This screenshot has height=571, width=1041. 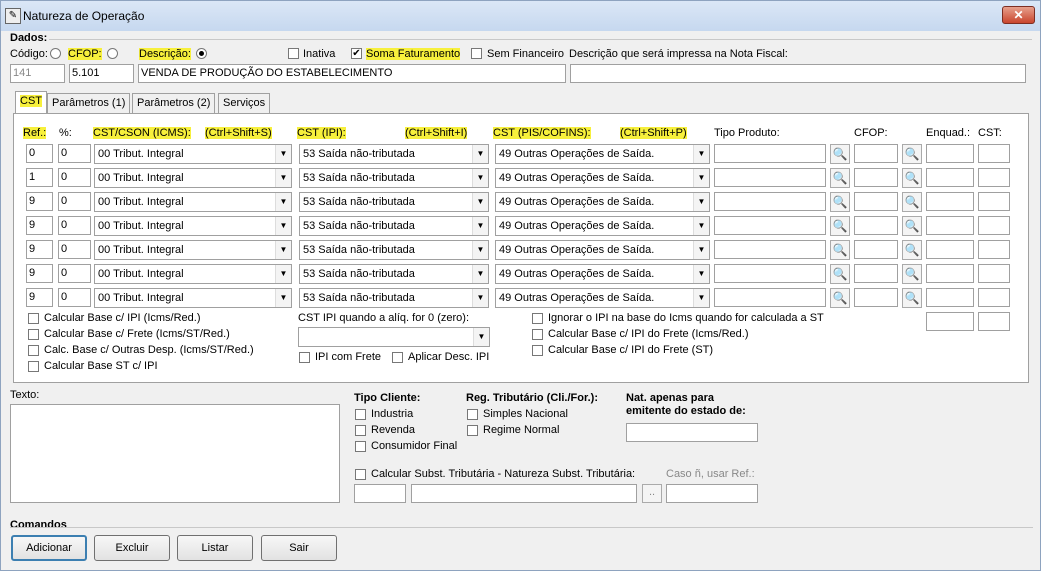 What do you see at coordinates (49, 548) in the screenshot?
I see `adicionar-button: Adicionar` at bounding box center [49, 548].